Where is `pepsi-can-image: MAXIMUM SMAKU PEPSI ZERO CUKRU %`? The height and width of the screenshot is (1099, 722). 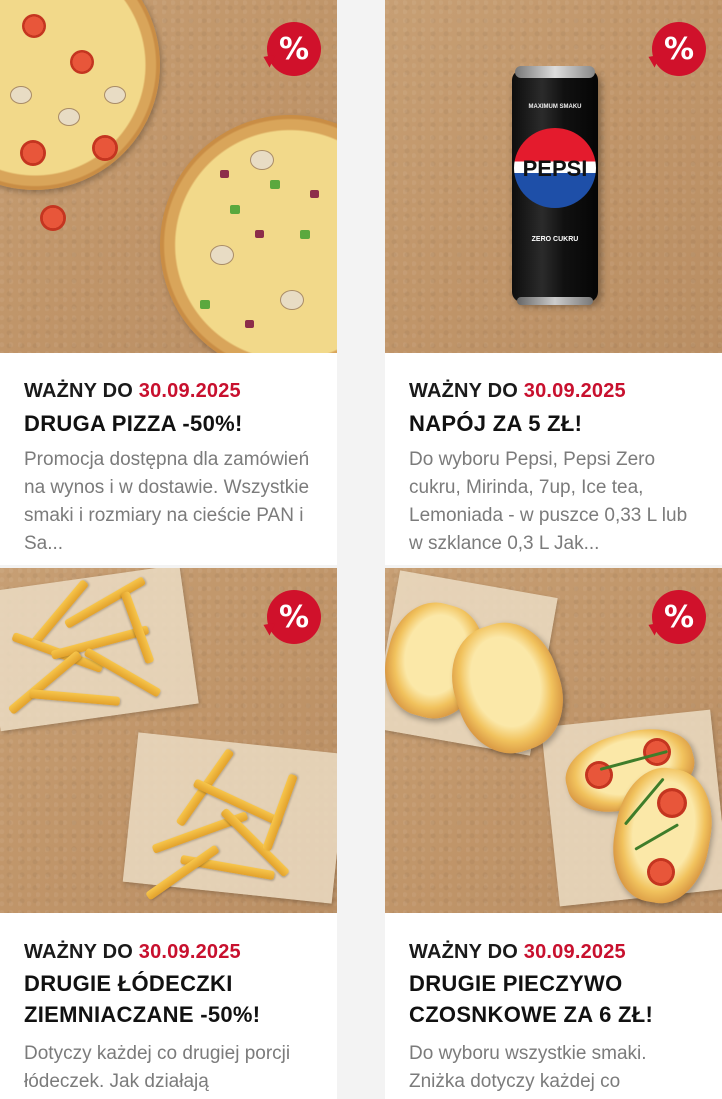 pepsi-can-image: MAXIMUM SMAKU PEPSI ZERO CUKRU % is located at coordinates (553, 176).